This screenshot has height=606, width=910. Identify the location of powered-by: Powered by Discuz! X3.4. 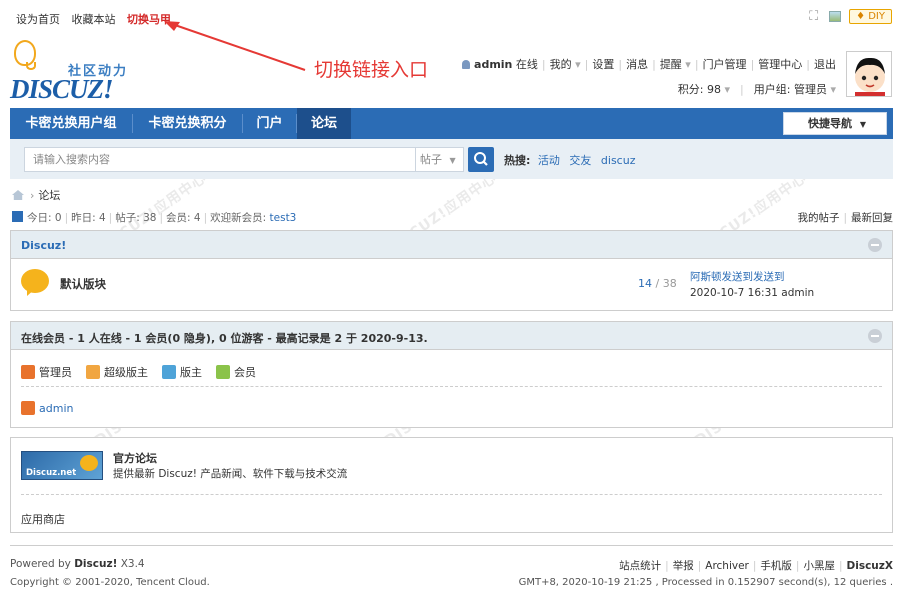
(77, 564).